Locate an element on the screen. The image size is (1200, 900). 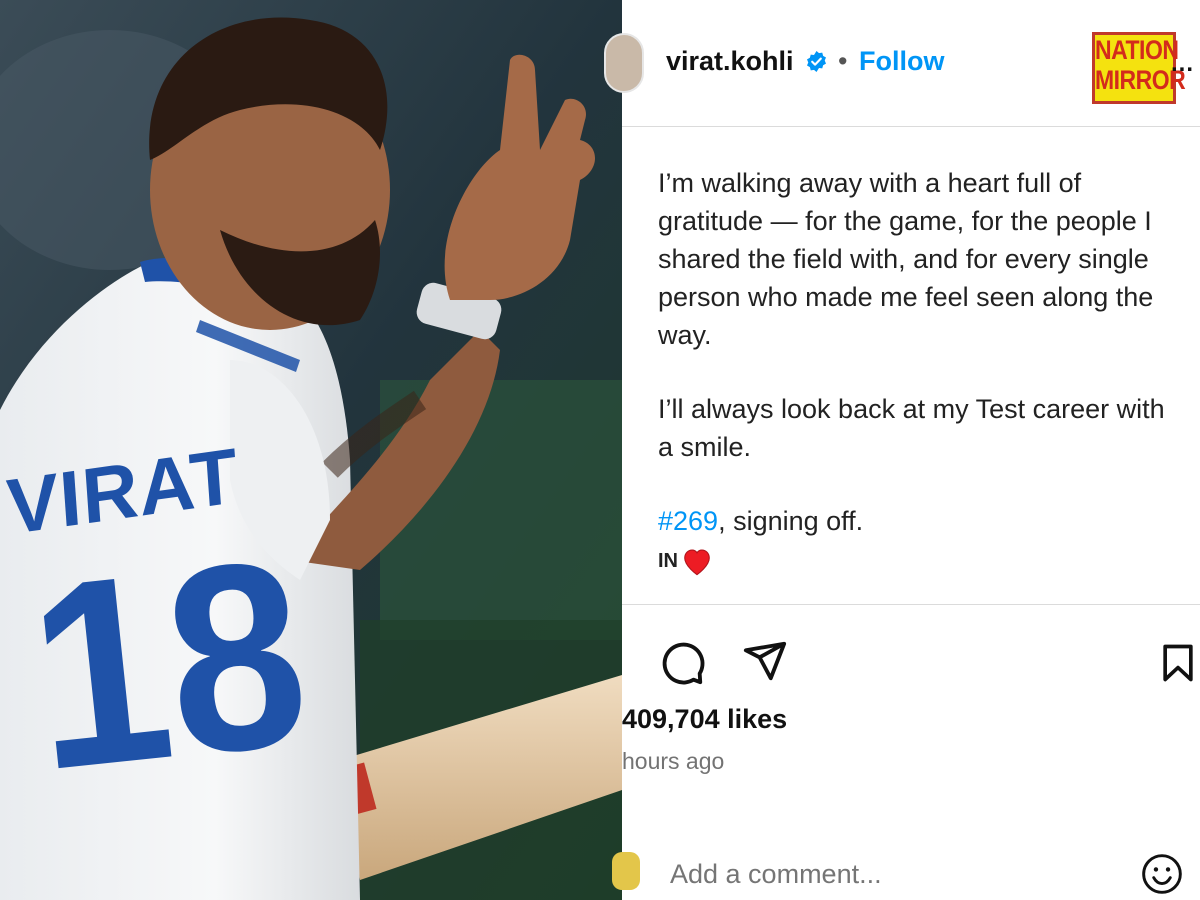
verified-icon is located at coordinates (816, 61).